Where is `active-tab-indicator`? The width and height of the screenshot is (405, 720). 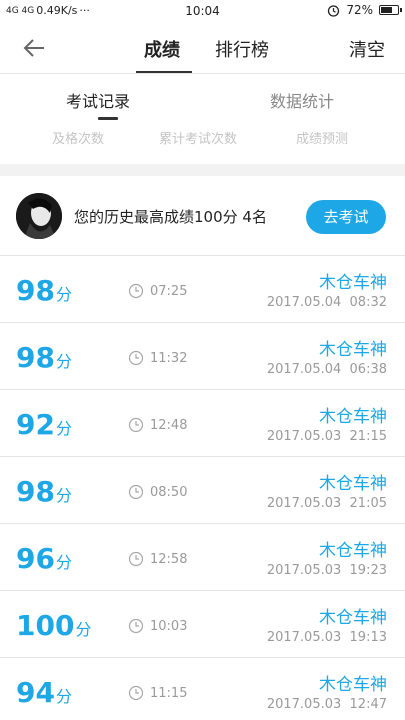 active-tab-indicator is located at coordinates (164, 72).